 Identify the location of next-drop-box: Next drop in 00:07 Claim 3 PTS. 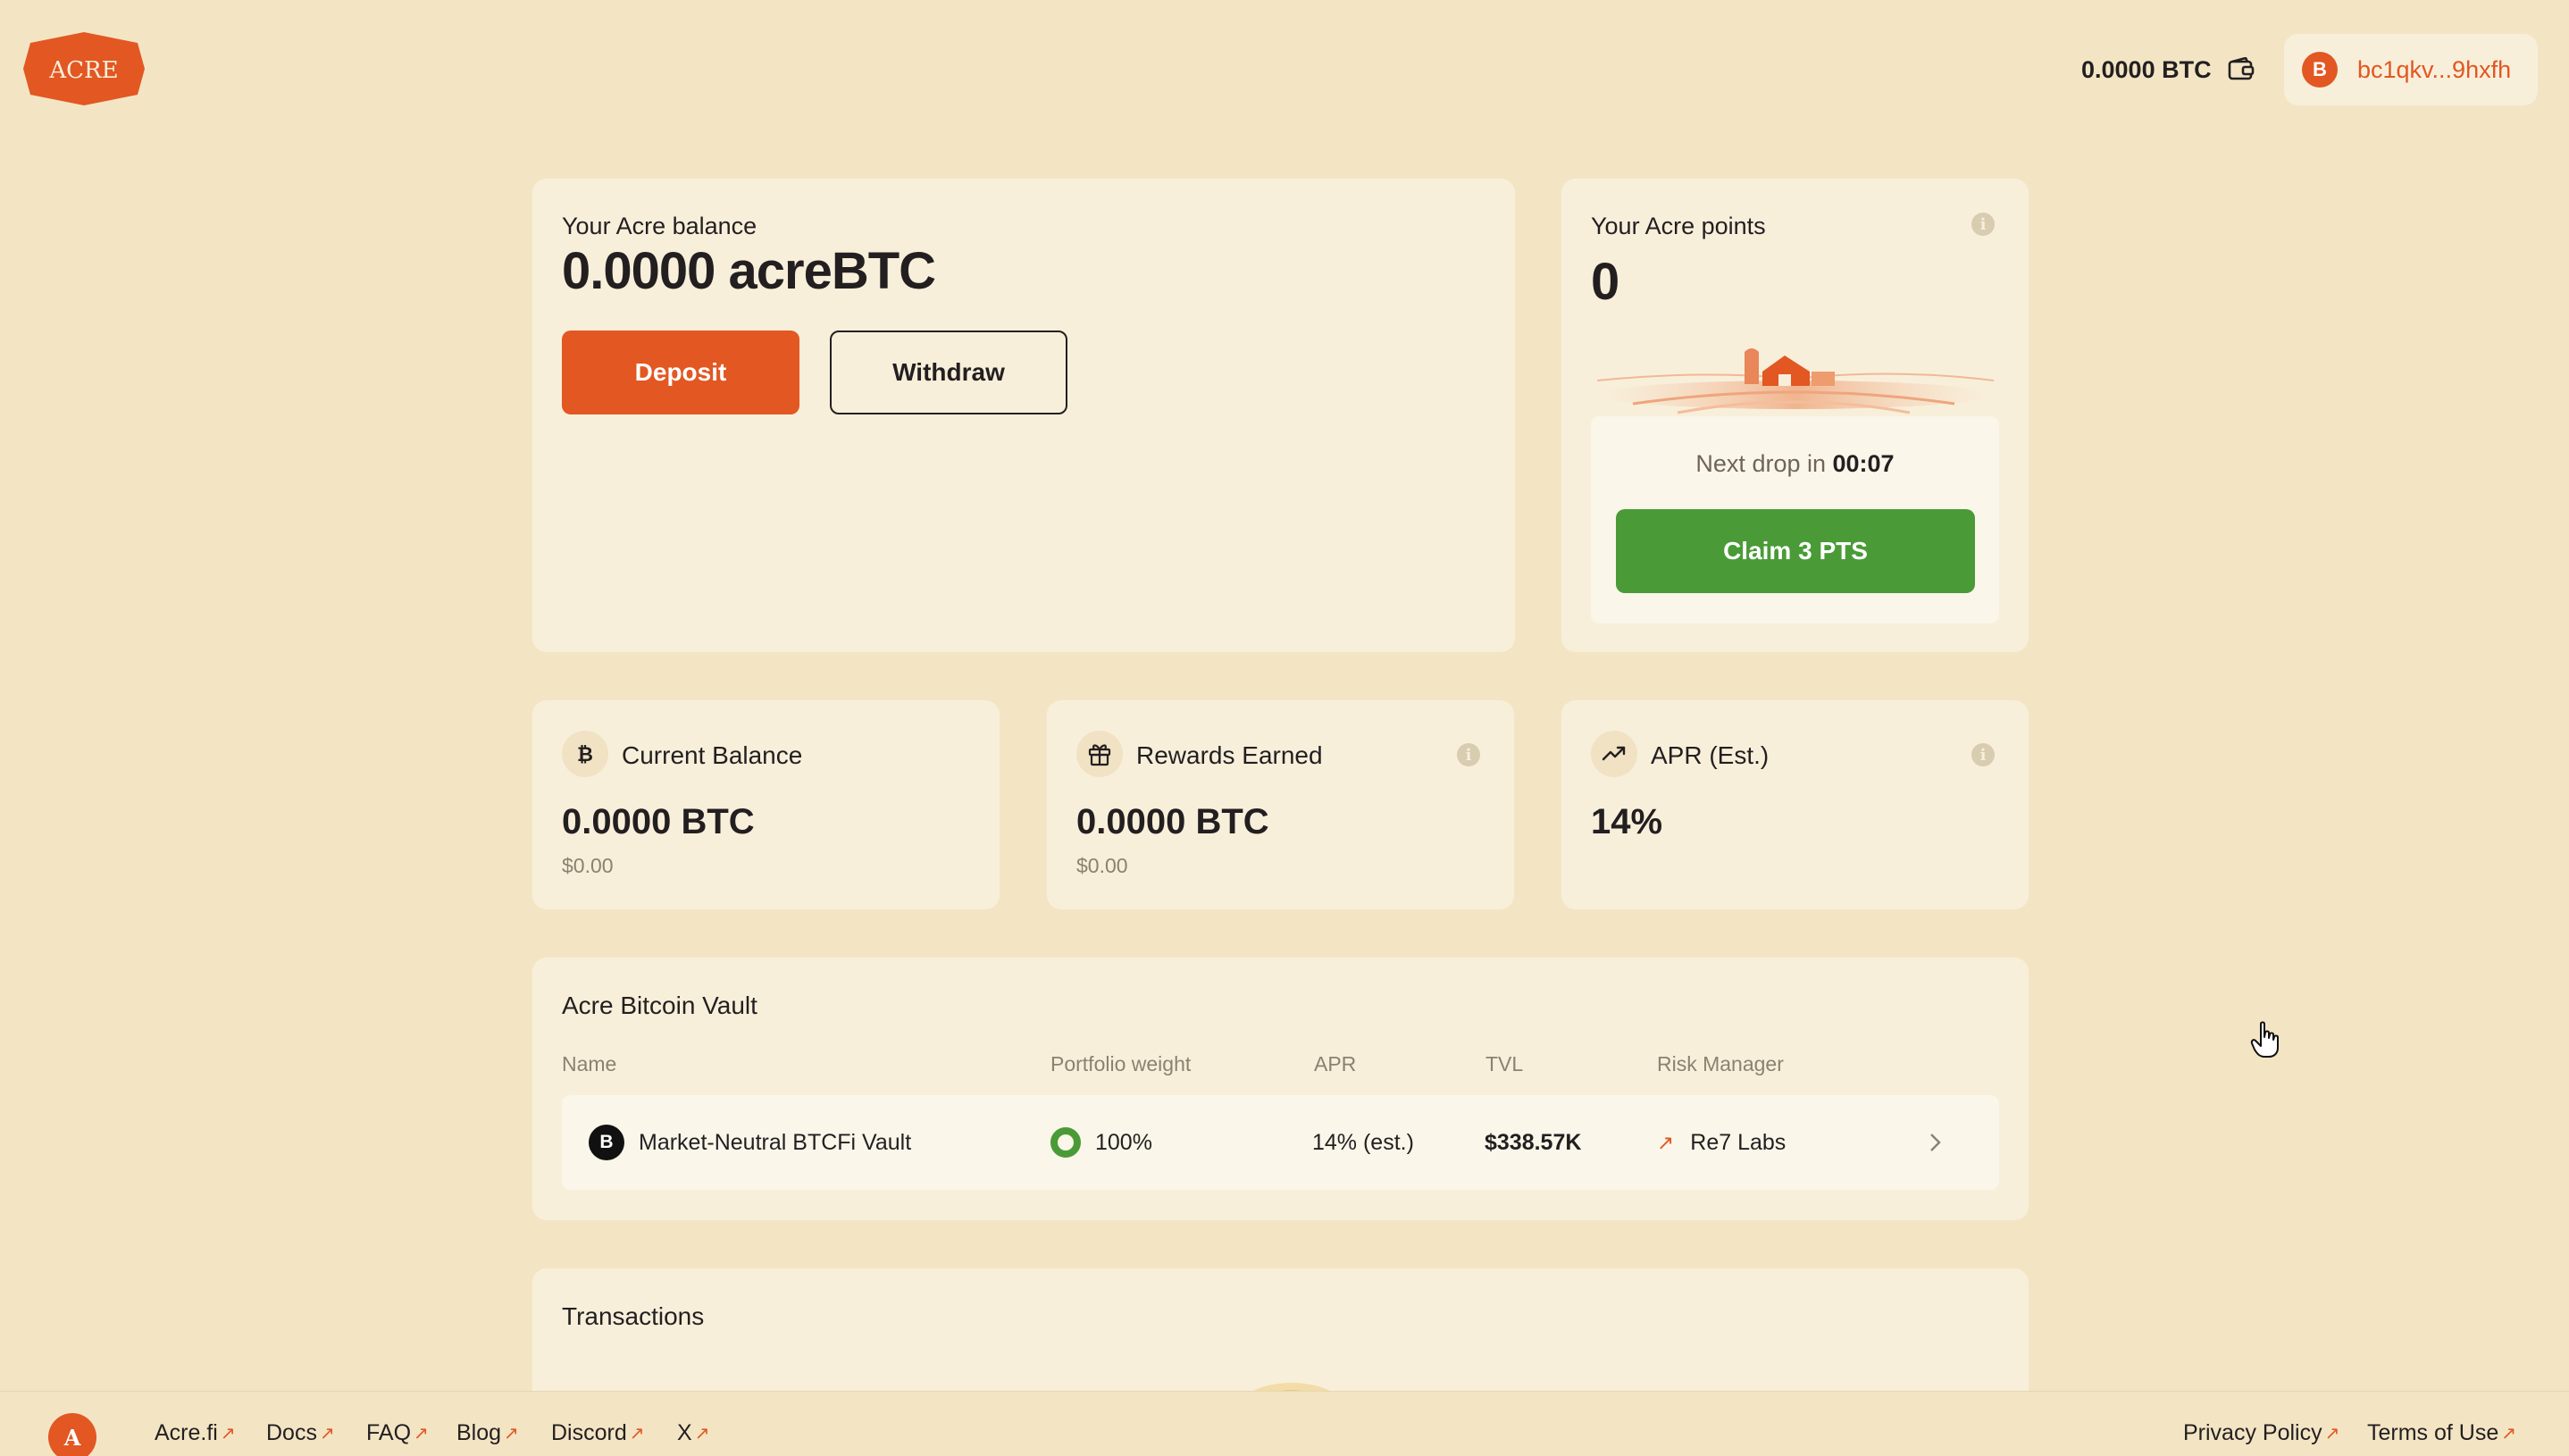
(1795, 519).